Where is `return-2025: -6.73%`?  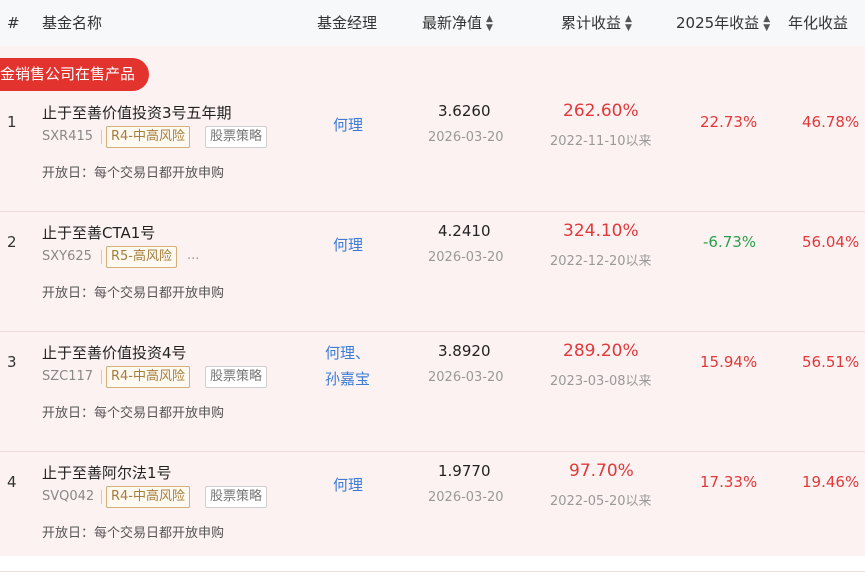
return-2025: -6.73% is located at coordinates (730, 242).